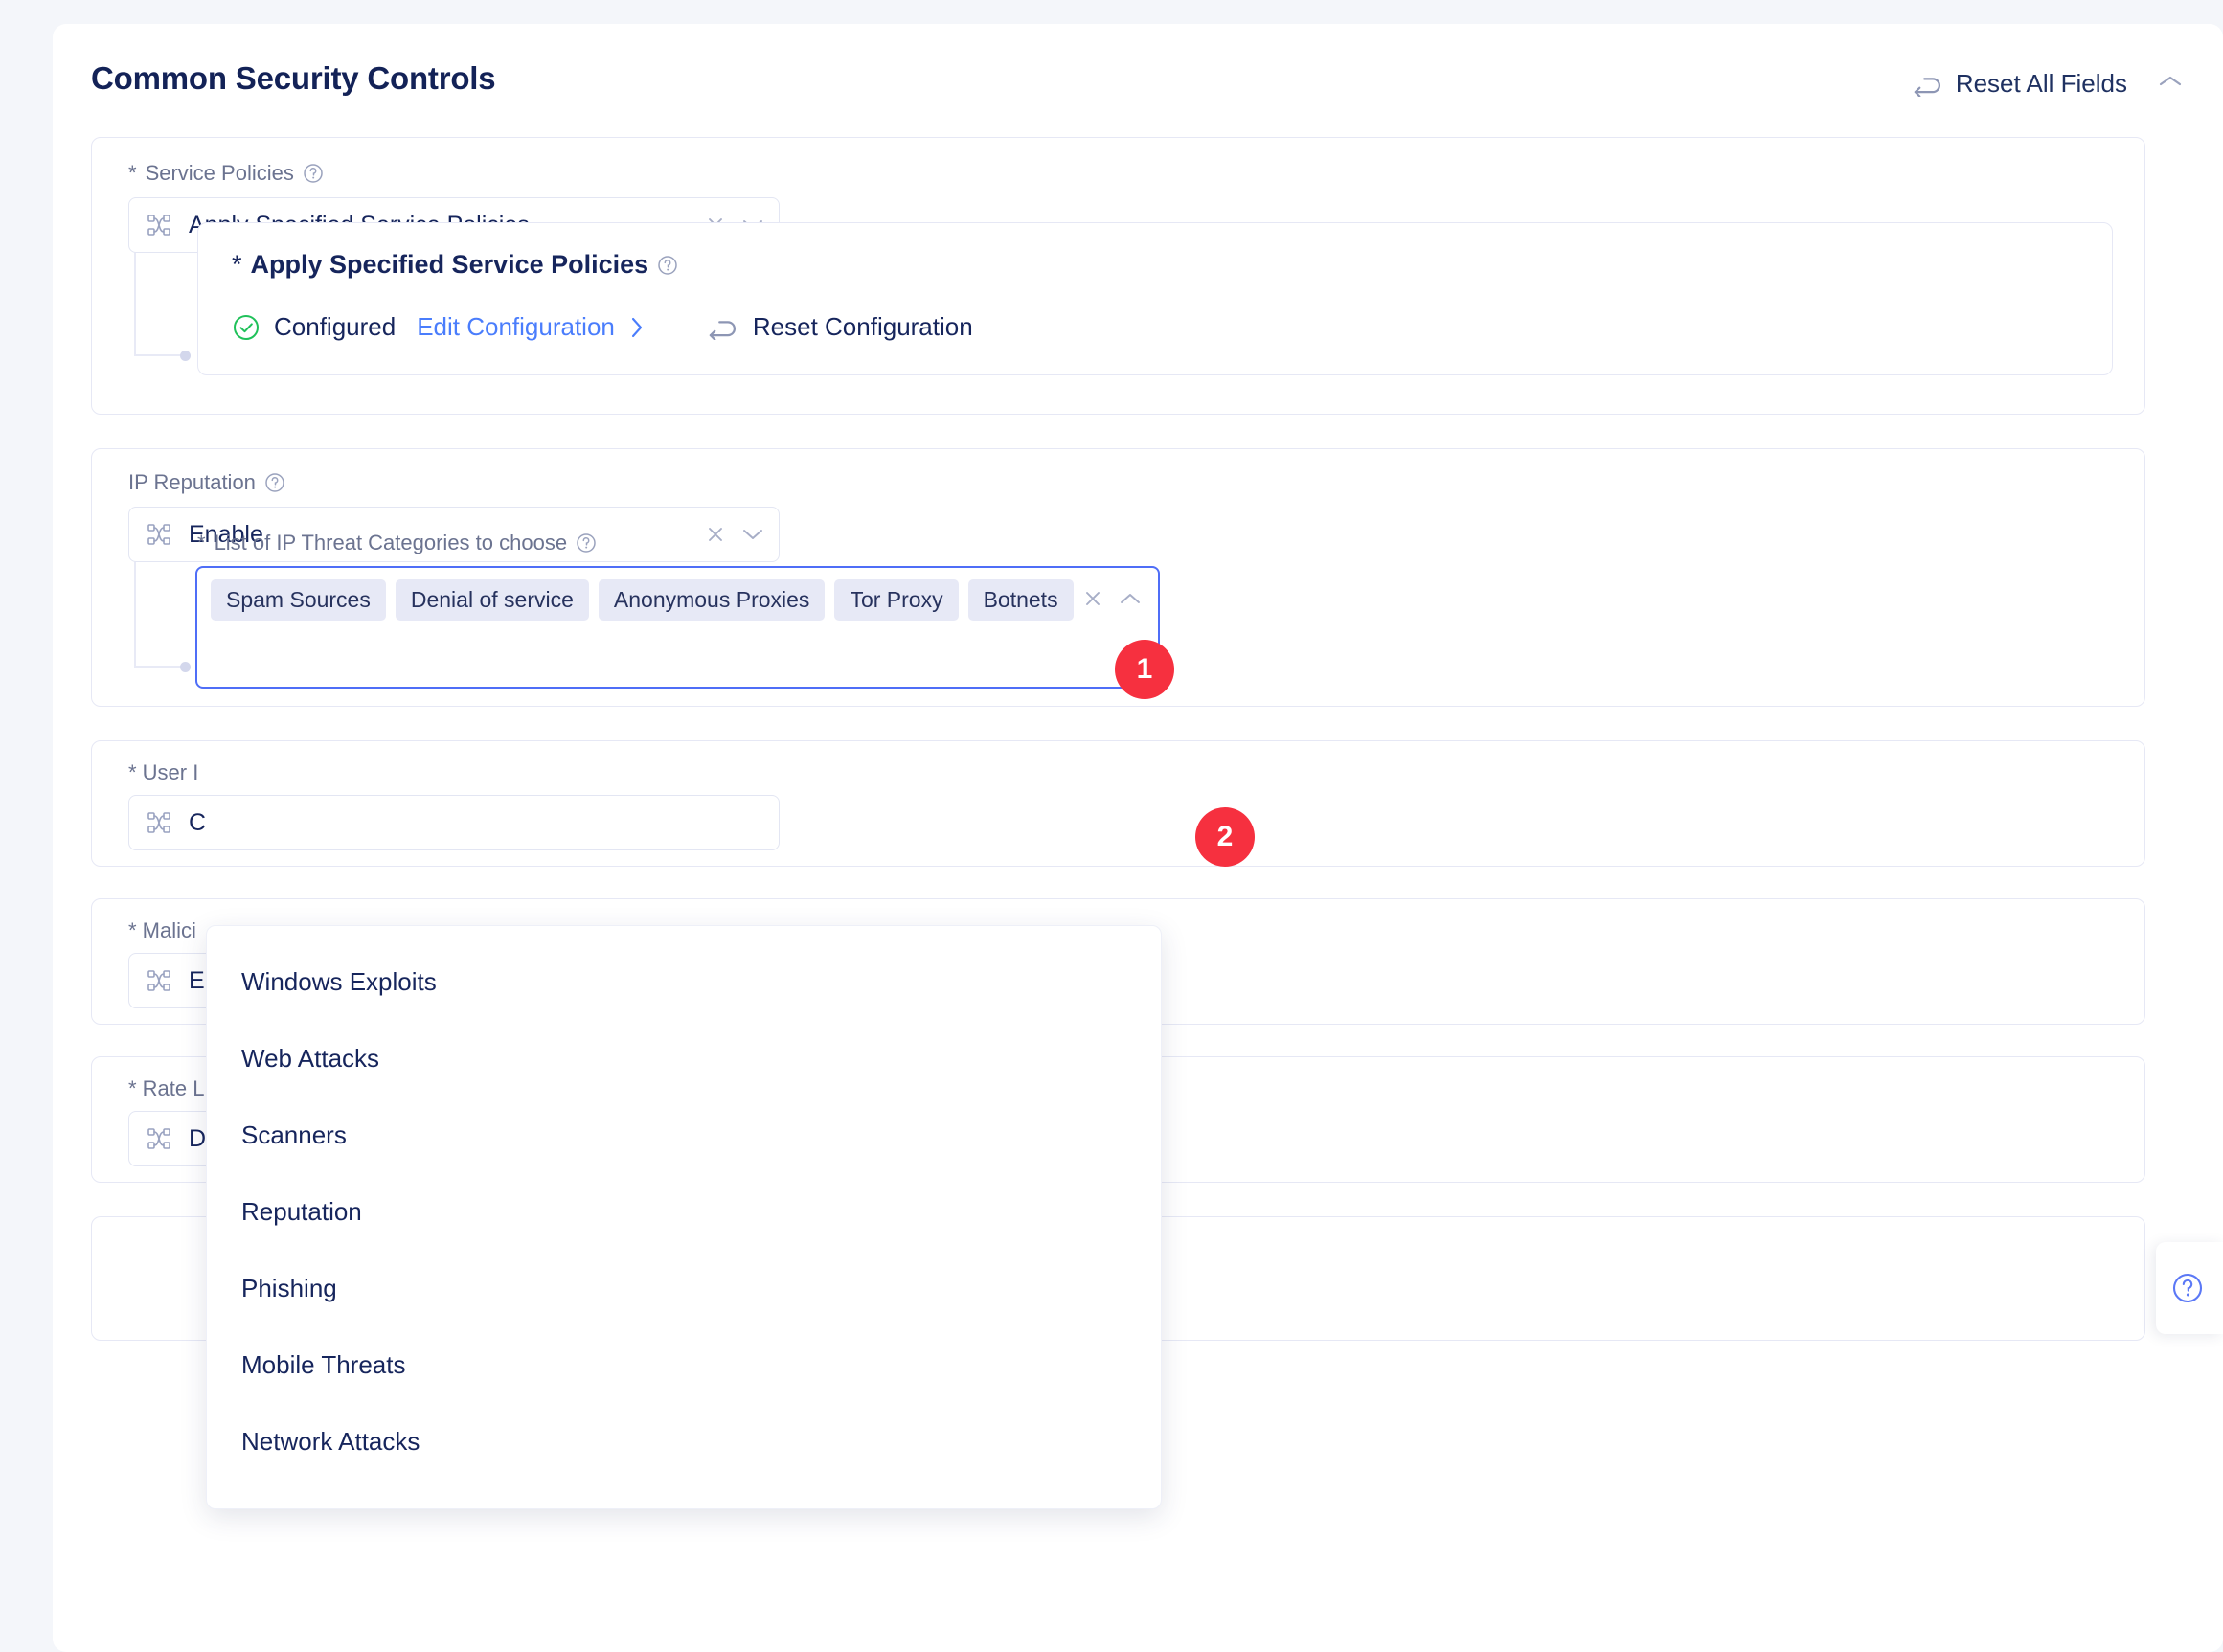  What do you see at coordinates (2041, 83) in the screenshot?
I see `reset-all-fields-label: Reset All Fields` at bounding box center [2041, 83].